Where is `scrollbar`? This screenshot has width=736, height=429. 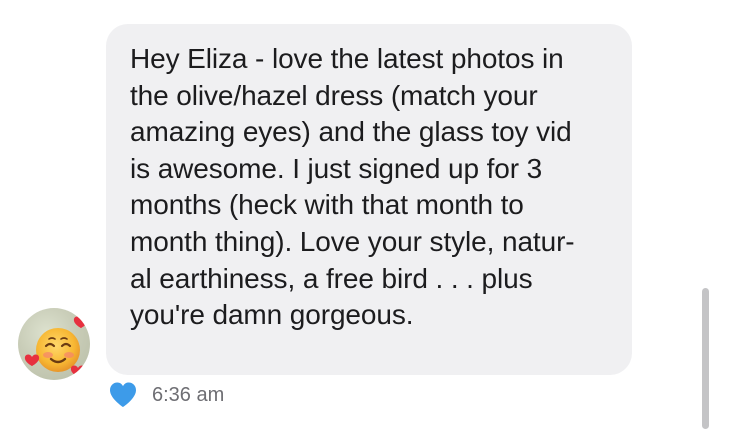 scrollbar is located at coordinates (705, 358).